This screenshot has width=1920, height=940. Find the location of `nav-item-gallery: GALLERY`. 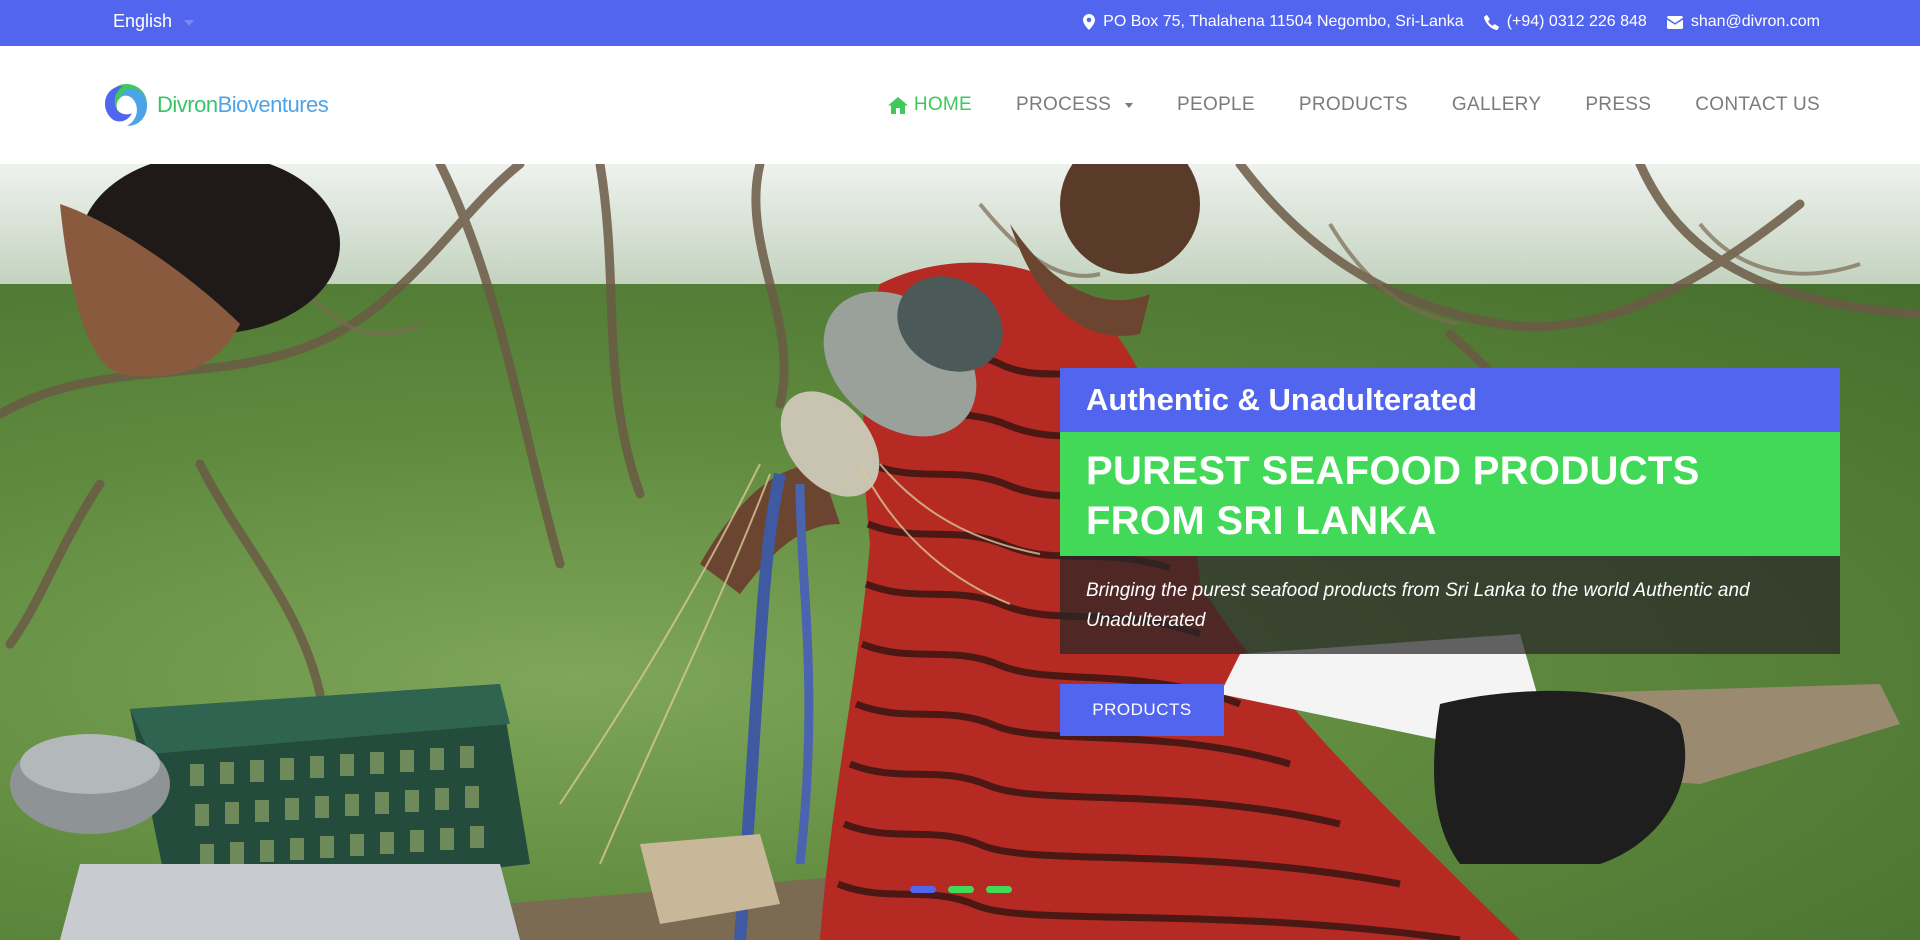

nav-item-gallery: GALLERY is located at coordinates (1496, 105).